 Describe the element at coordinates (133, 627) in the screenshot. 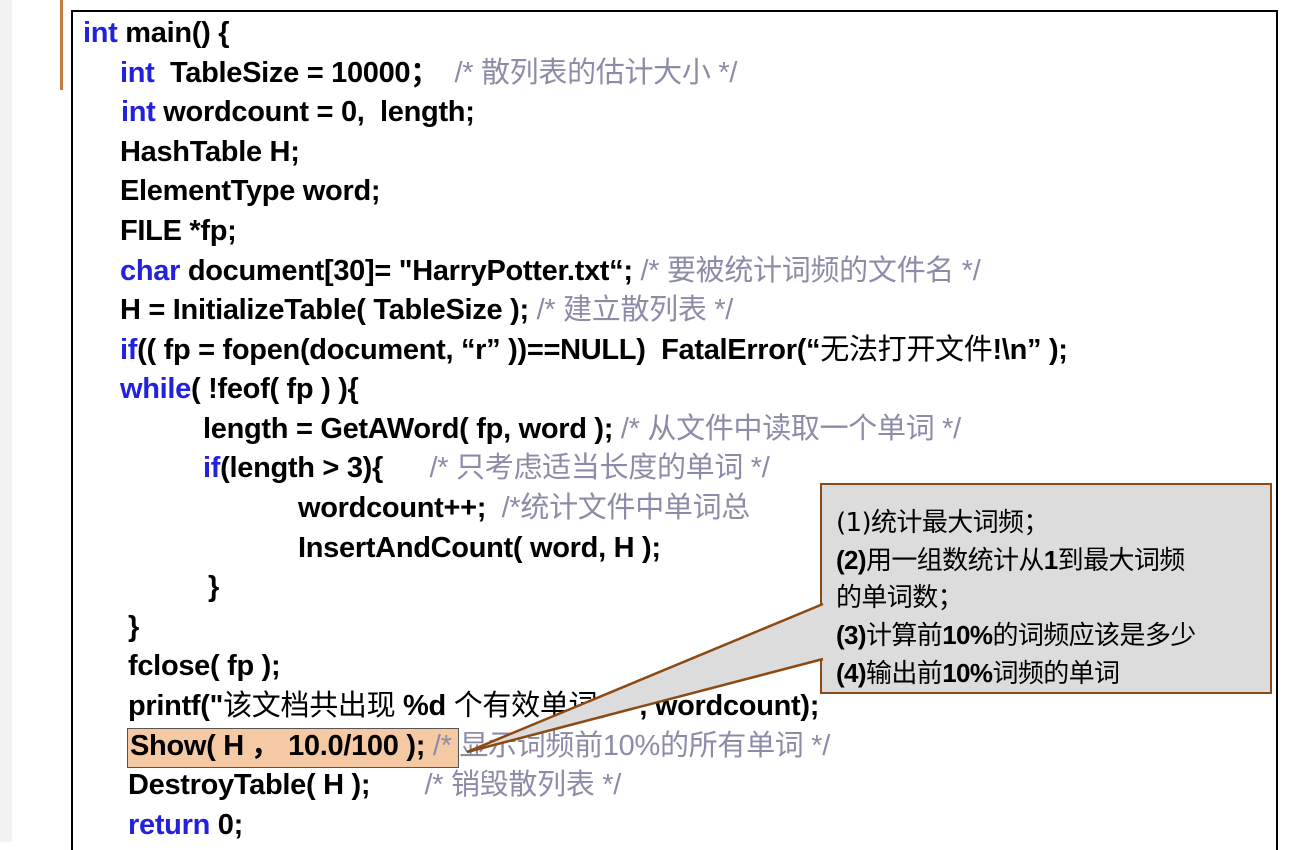

I see `code-line-close-while: }` at that location.